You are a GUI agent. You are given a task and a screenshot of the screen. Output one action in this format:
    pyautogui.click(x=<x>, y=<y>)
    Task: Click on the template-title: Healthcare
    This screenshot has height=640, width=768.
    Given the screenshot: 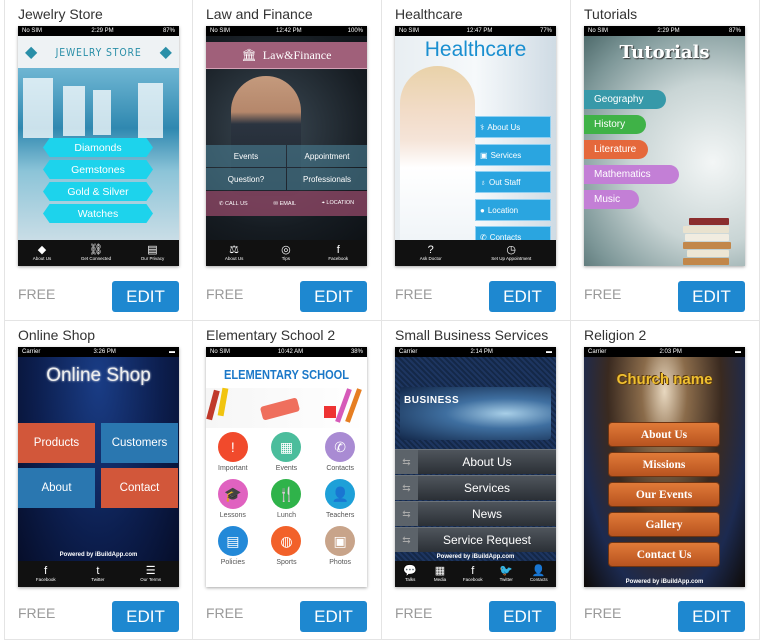 What is the action you would take?
    pyautogui.click(x=429, y=14)
    